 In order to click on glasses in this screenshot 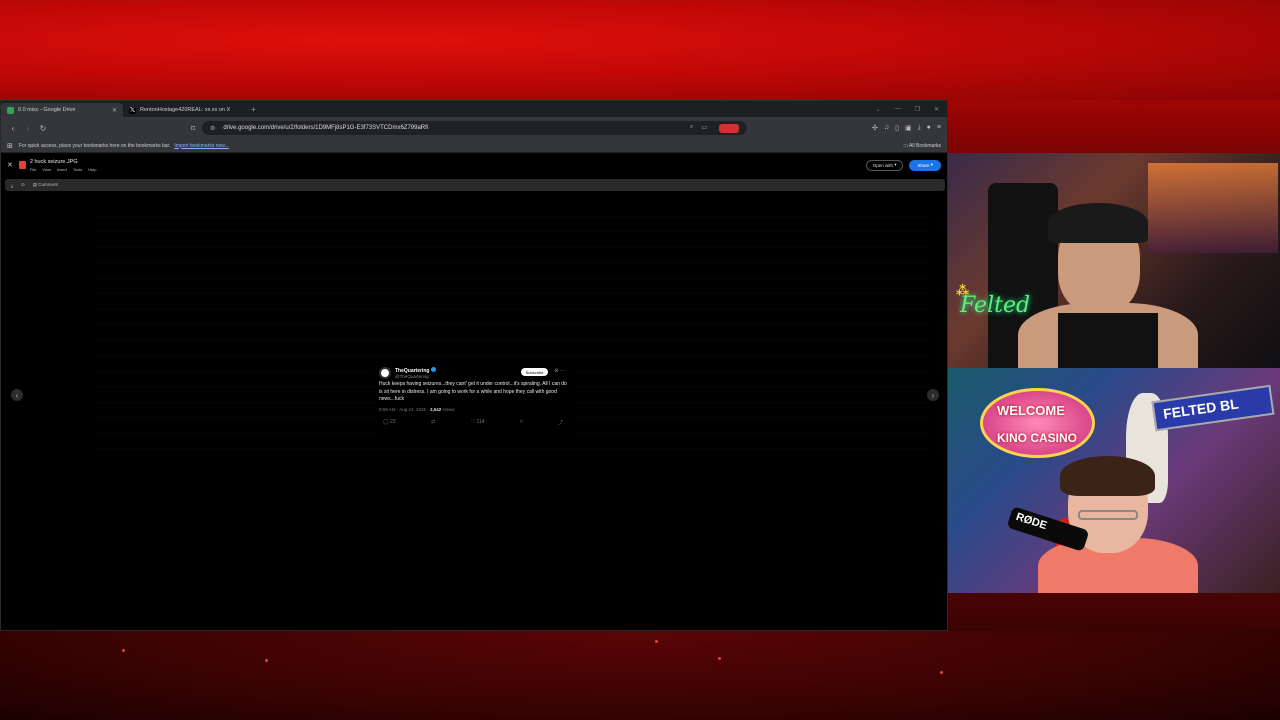, I will do `click(1108, 515)`.